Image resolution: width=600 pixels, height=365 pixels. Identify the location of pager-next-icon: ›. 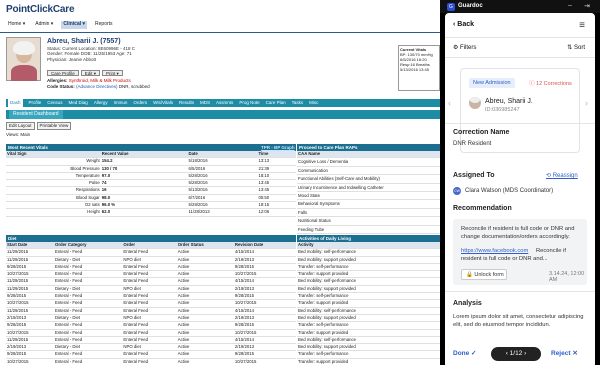
(524, 353).